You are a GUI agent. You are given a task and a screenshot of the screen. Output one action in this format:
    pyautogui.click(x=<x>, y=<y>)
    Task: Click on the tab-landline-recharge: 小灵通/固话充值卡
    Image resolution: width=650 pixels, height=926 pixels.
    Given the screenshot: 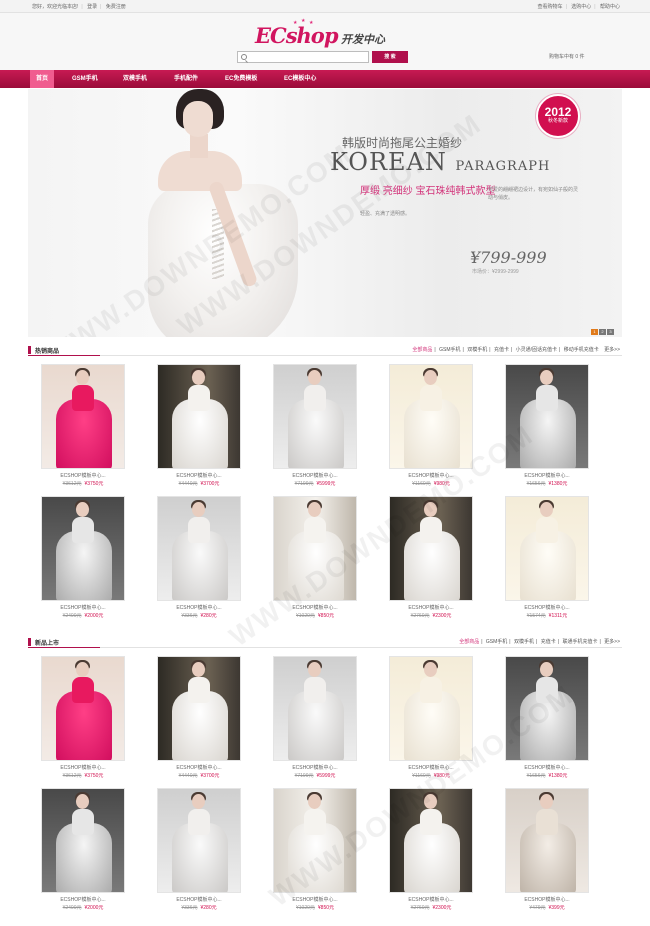 What is the action you would take?
    pyautogui.click(x=536, y=350)
    